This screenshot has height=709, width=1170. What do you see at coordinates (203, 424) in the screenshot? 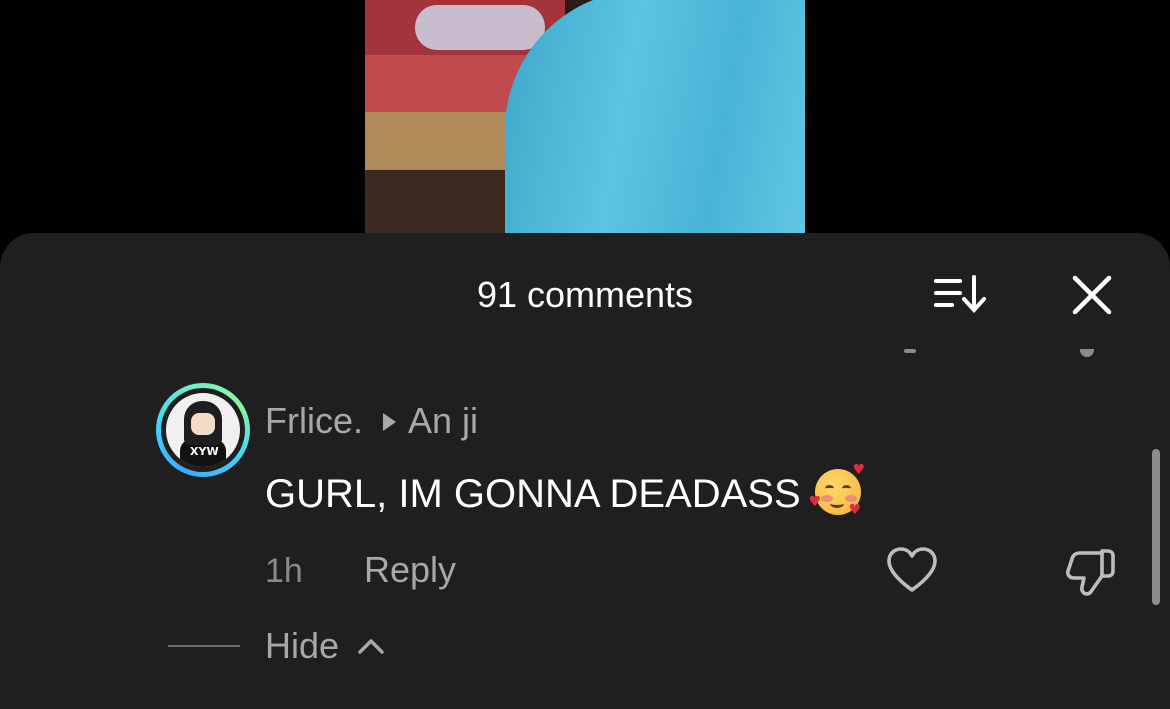
I see `avatar-face` at bounding box center [203, 424].